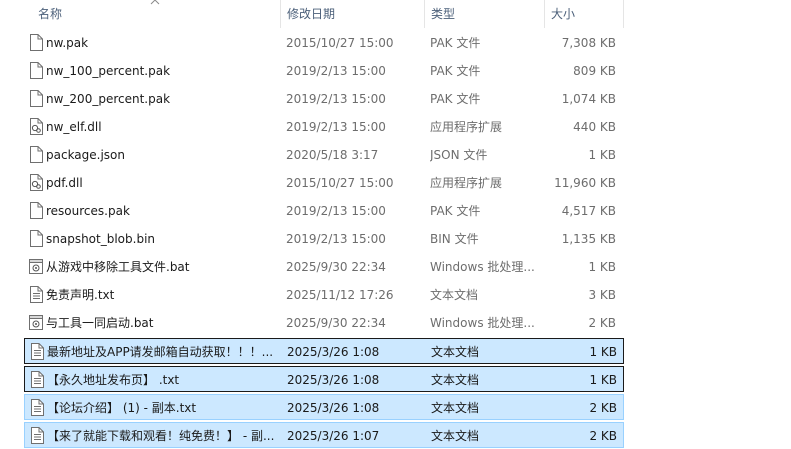 Image resolution: width=791 pixels, height=449 pixels. I want to click on file-name: 【论坛介绍】 (1) - 副本.txt, so click(122, 408).